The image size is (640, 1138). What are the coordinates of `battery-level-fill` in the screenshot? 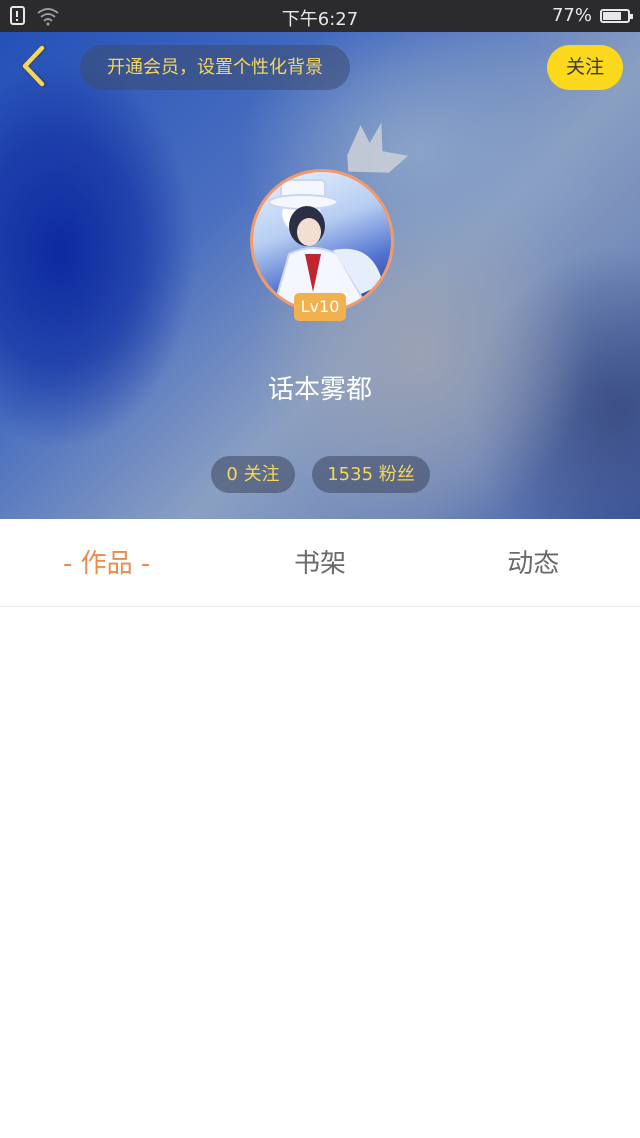 It's located at (612, 15).